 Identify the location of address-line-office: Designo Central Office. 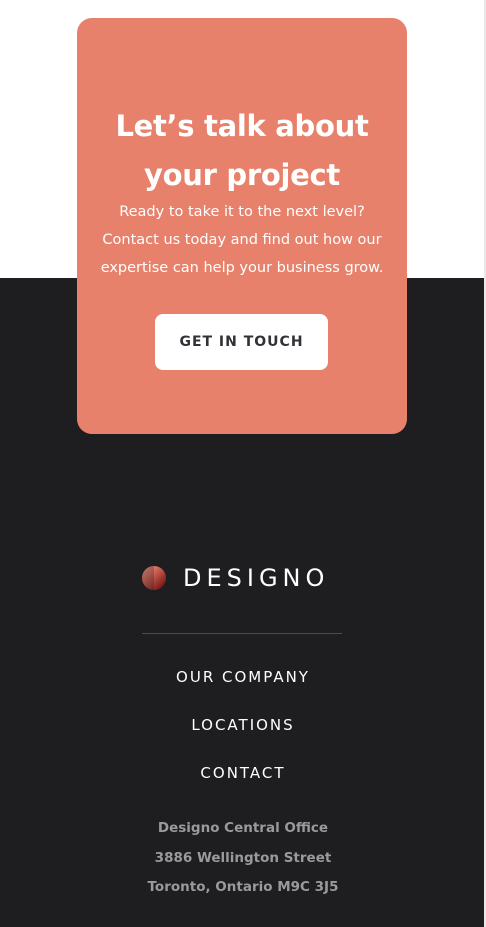
(243, 828).